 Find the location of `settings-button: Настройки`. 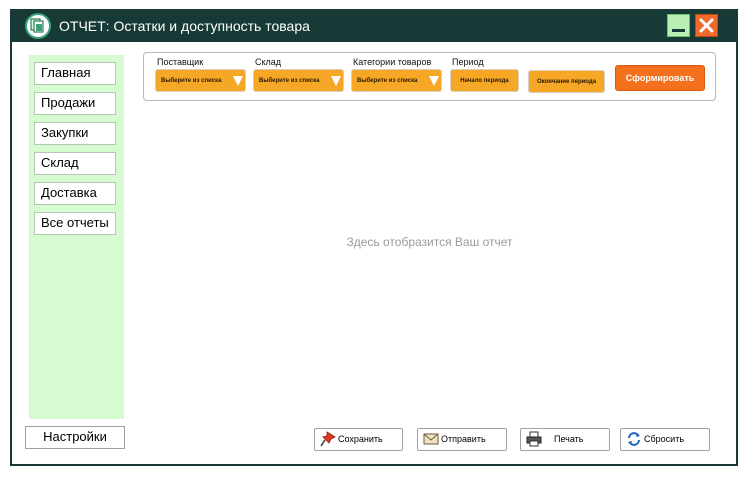

settings-button: Настройки is located at coordinates (75, 437).